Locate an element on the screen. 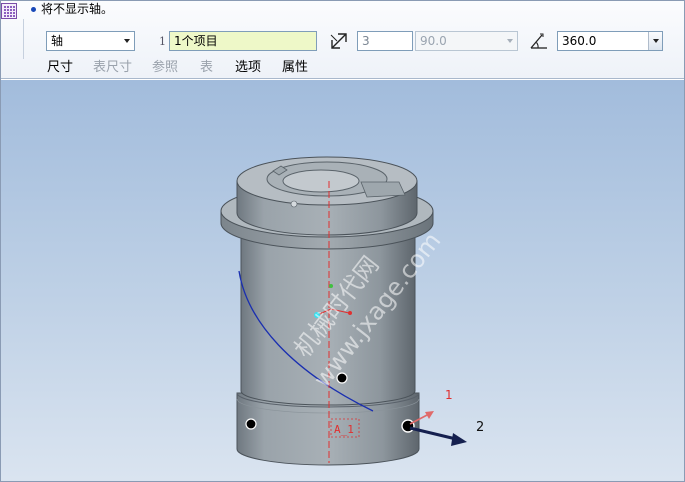  axis-label: A_1 is located at coordinates (344, 429).